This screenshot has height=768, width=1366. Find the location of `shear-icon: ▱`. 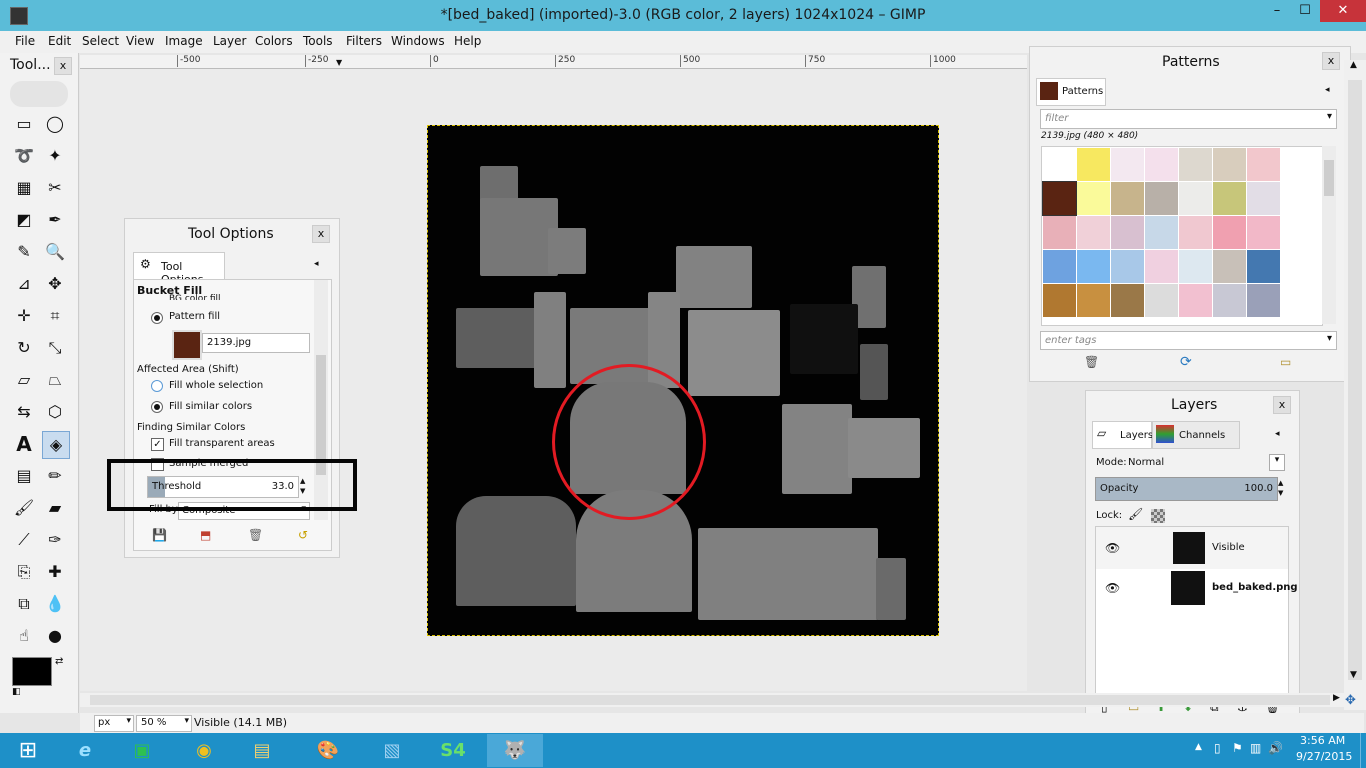

shear-icon: ▱ is located at coordinates (24, 380).